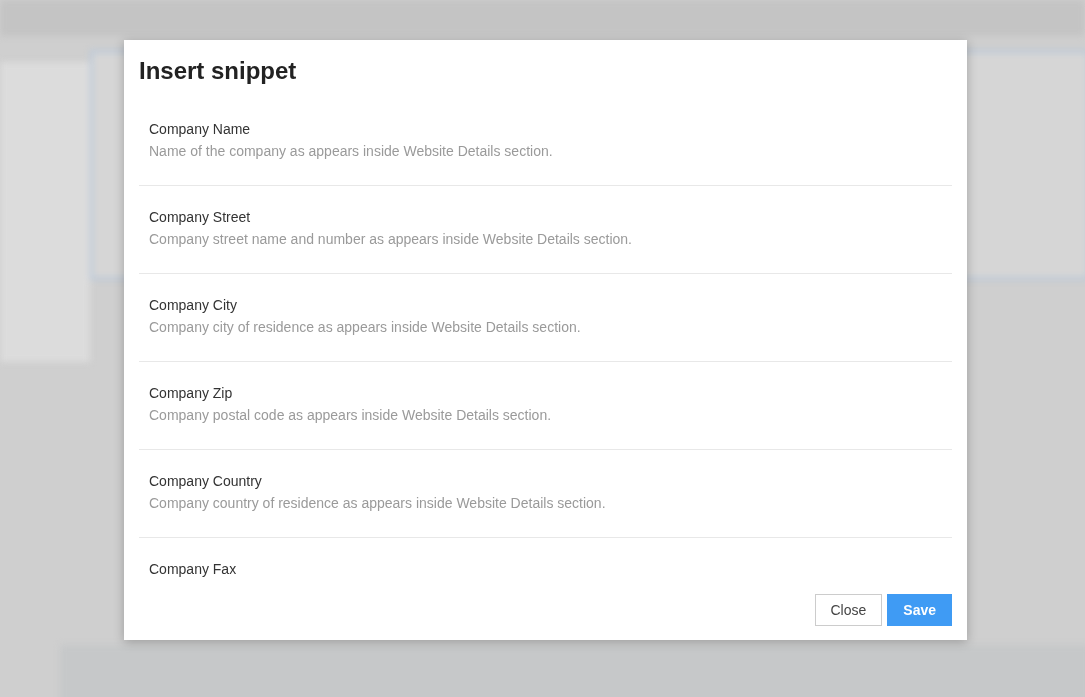 Image resolution: width=1085 pixels, height=697 pixels. Describe the element at coordinates (218, 71) in the screenshot. I see `dialog-title: Insert snippet` at that location.